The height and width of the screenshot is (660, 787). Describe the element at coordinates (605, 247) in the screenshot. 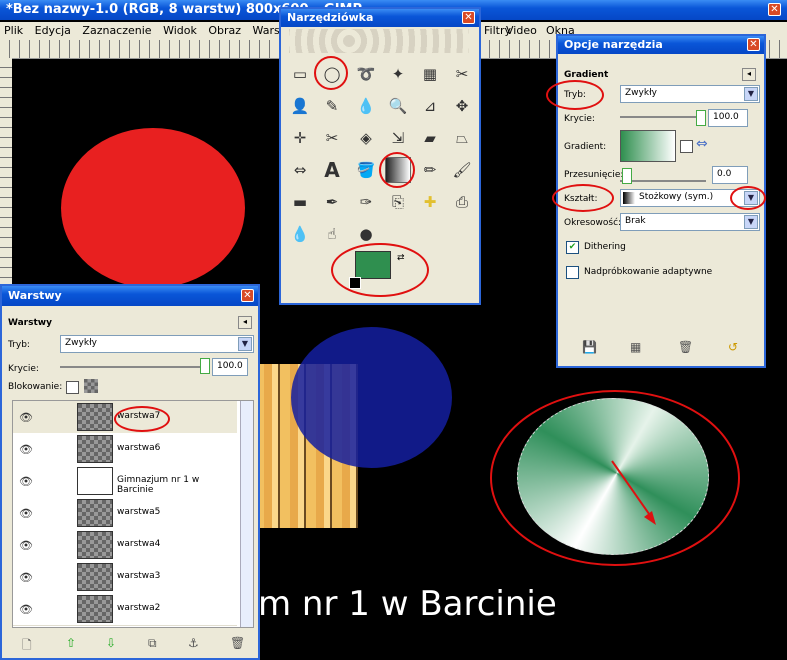

I see `dithering-label: Dithering` at that location.